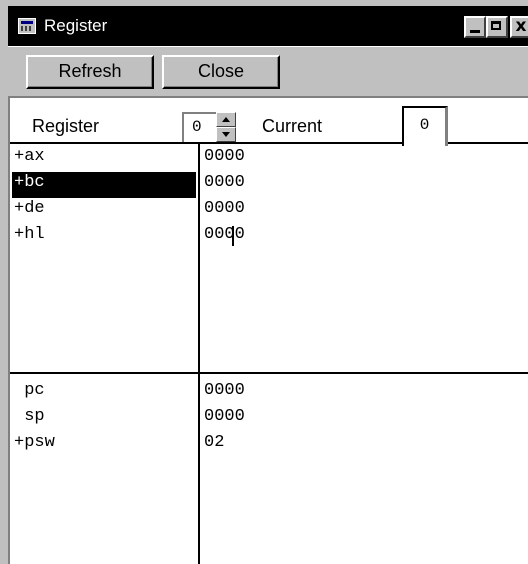 This screenshot has width=528, height=564. I want to click on current-bank-tab: 0, so click(425, 126).